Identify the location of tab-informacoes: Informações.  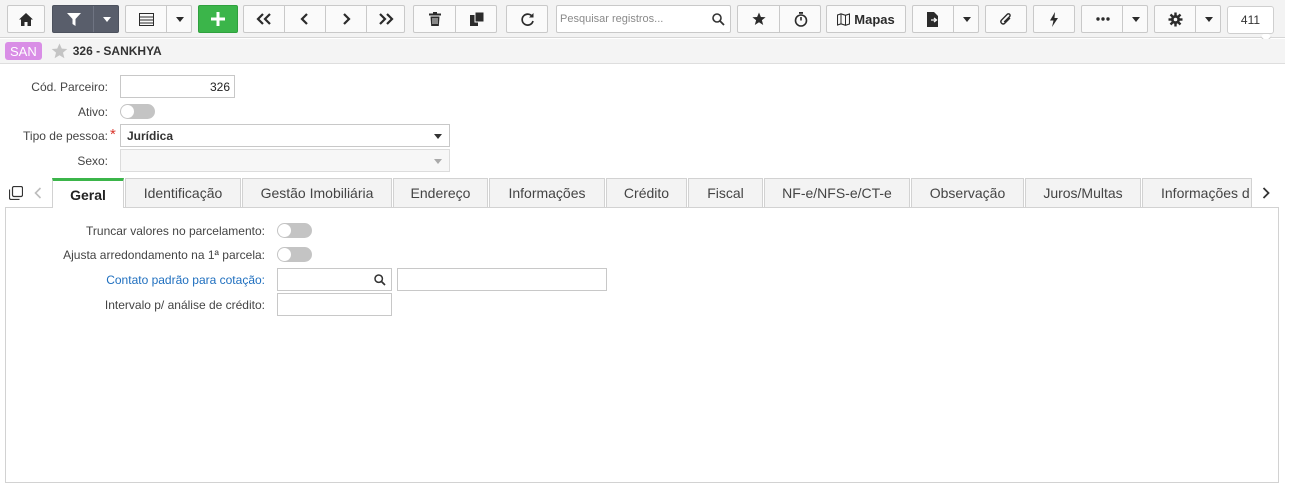
(547, 192).